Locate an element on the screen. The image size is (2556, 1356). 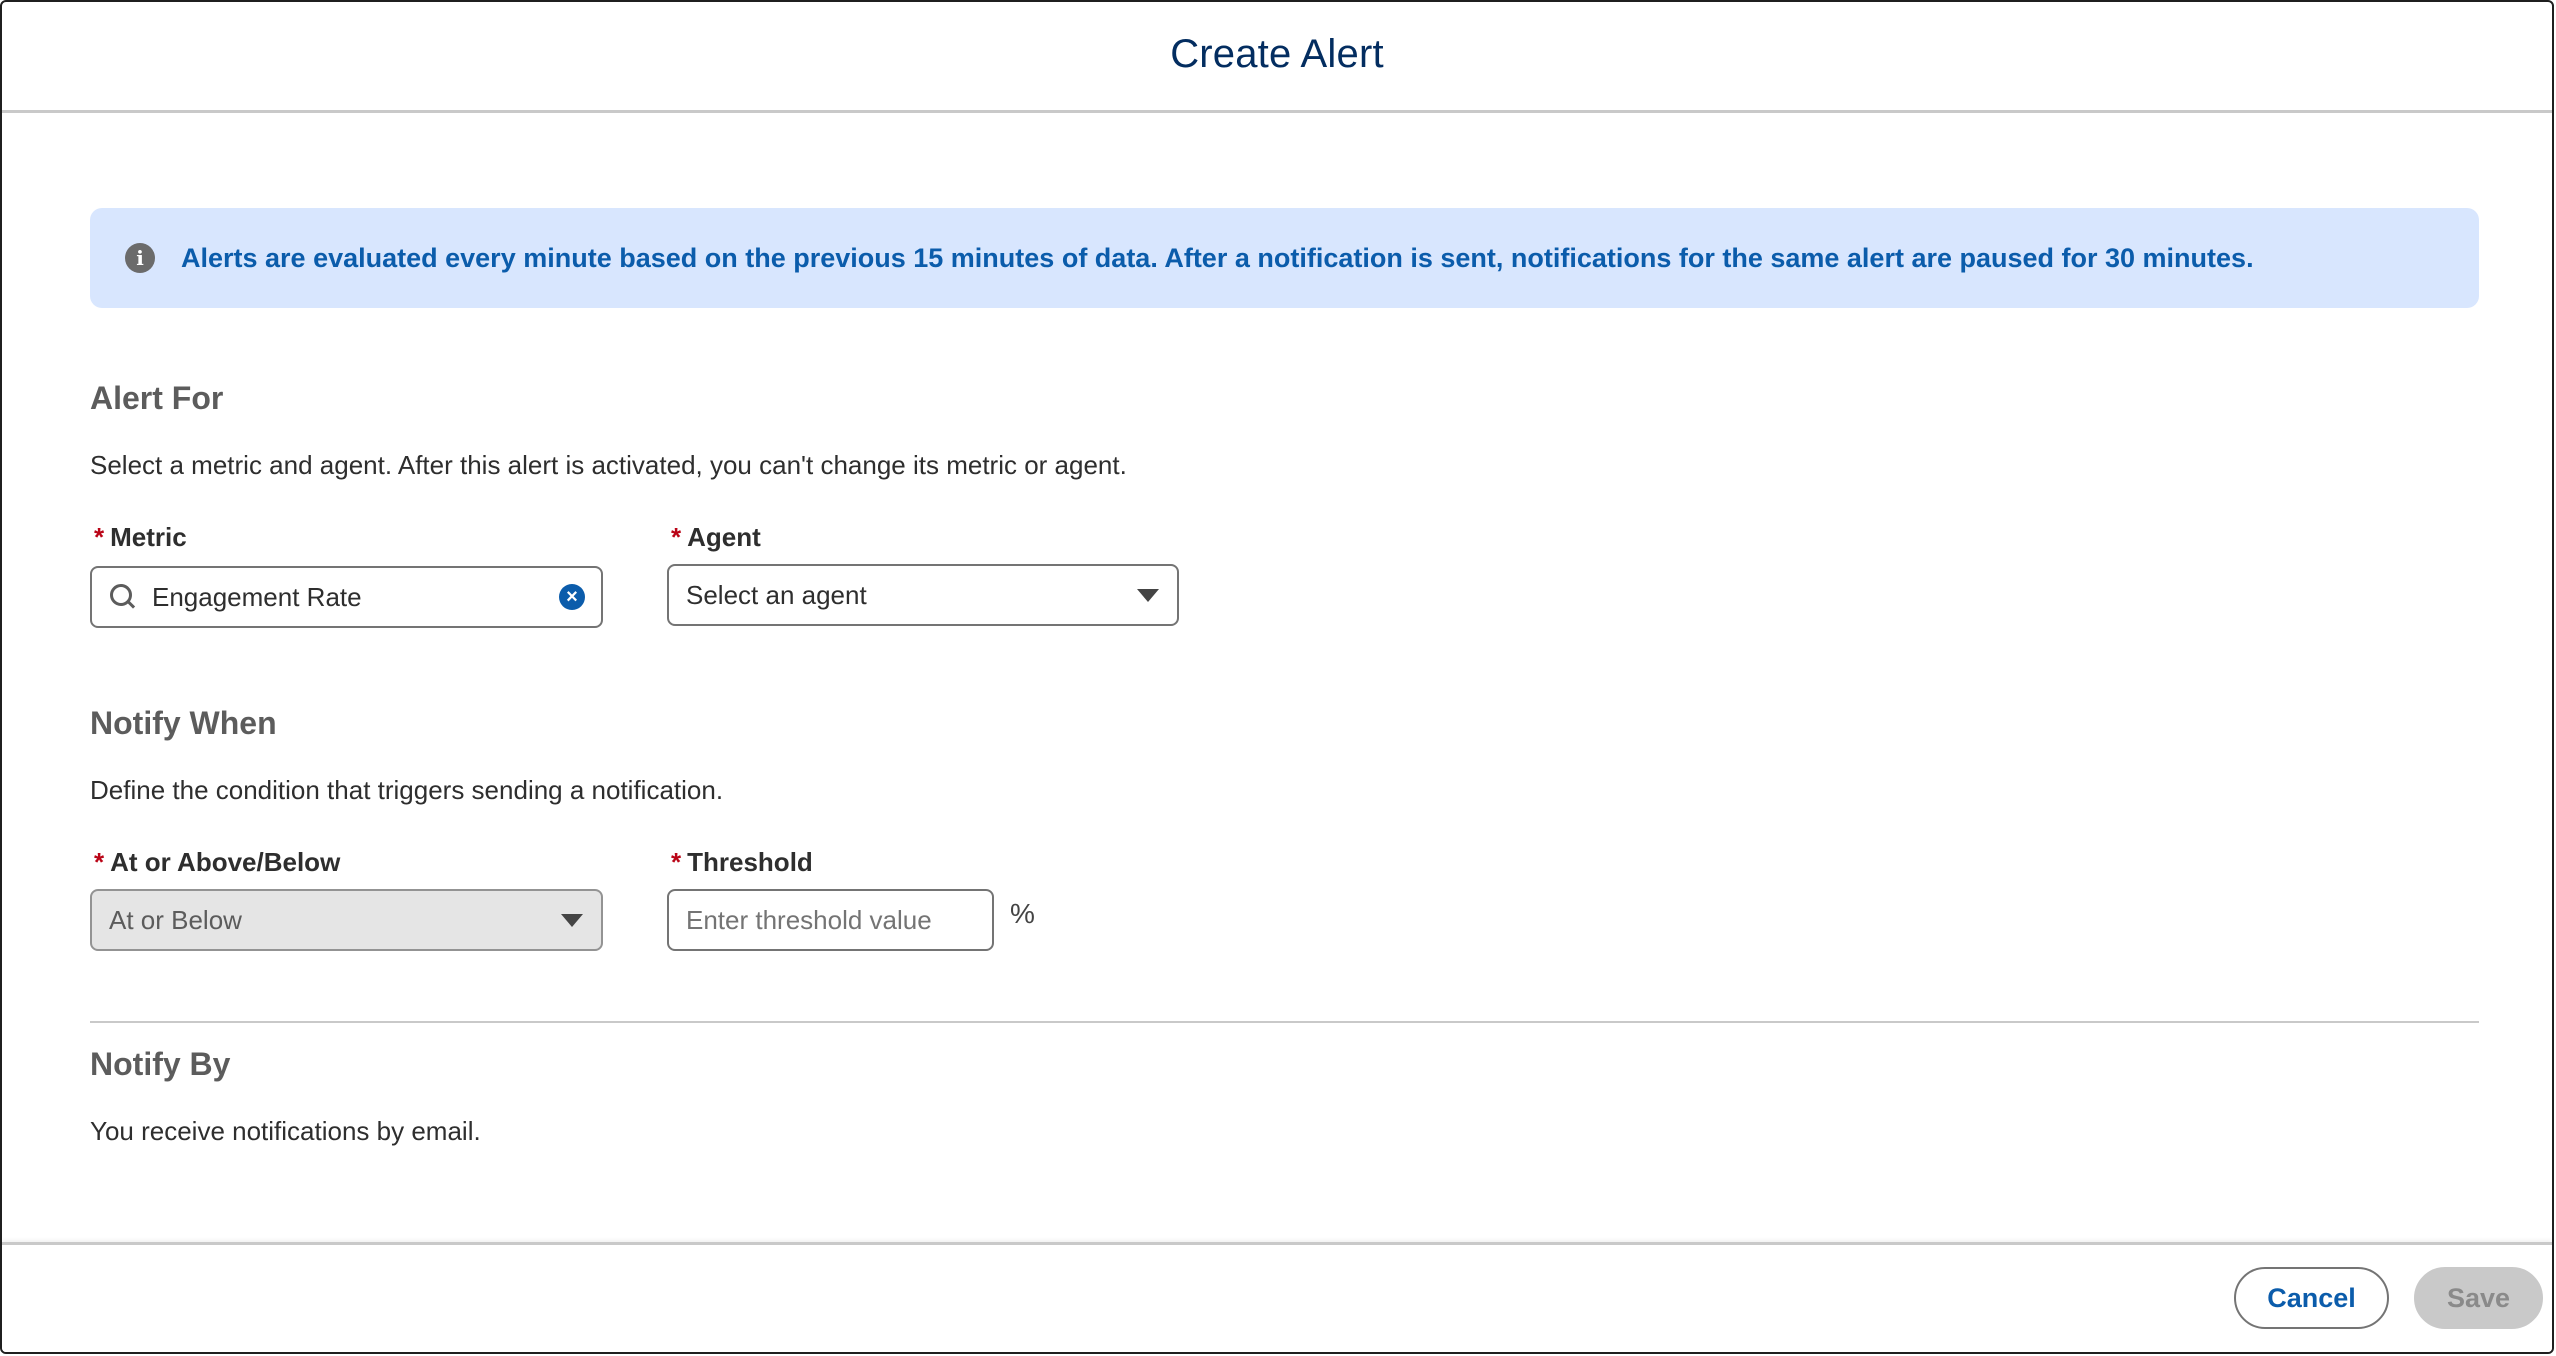
threshold-input: Enter threshold value is located at coordinates (830, 920).